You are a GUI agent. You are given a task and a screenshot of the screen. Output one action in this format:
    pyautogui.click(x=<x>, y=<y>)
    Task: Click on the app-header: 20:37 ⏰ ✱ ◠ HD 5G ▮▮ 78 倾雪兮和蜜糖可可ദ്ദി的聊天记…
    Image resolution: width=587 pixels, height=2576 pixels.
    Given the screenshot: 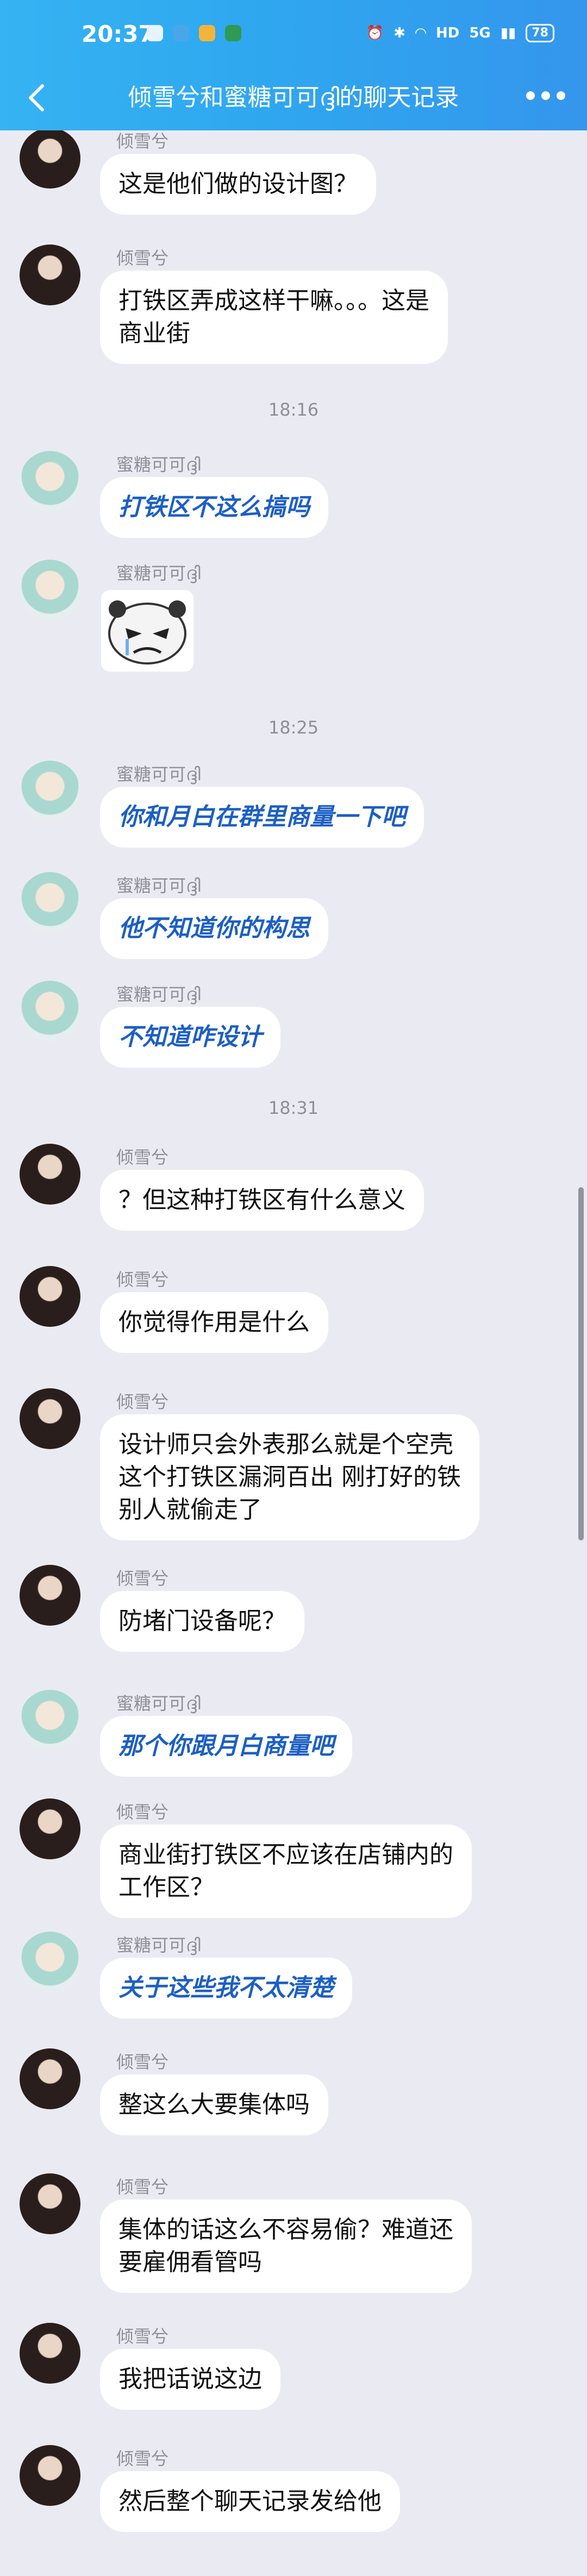 What is the action you would take?
    pyautogui.click(x=293, y=65)
    